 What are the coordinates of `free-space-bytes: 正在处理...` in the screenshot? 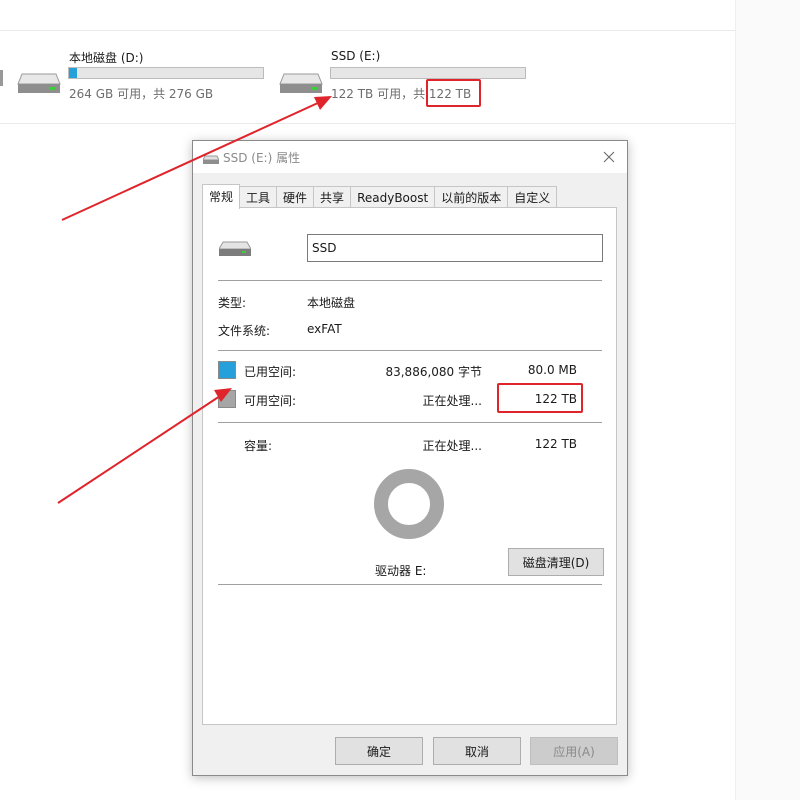 It's located at (452, 401).